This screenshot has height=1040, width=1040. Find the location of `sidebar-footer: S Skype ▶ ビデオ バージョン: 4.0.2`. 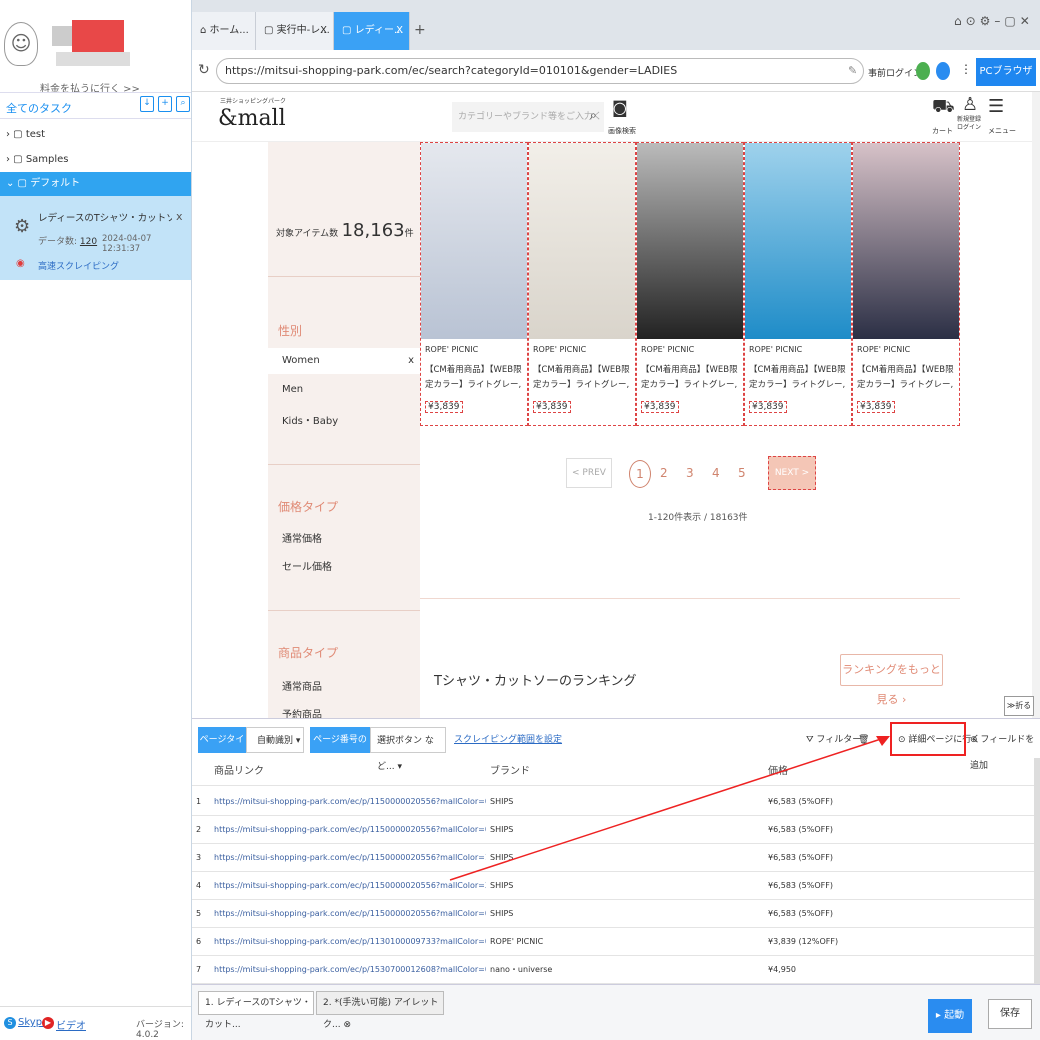

sidebar-footer: S Skype ▶ ビデオ バージョン: 4.0.2 is located at coordinates (95, 1023).